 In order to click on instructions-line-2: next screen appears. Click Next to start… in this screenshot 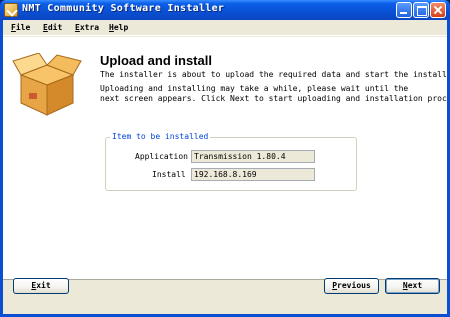, I will do `click(273, 98)`.